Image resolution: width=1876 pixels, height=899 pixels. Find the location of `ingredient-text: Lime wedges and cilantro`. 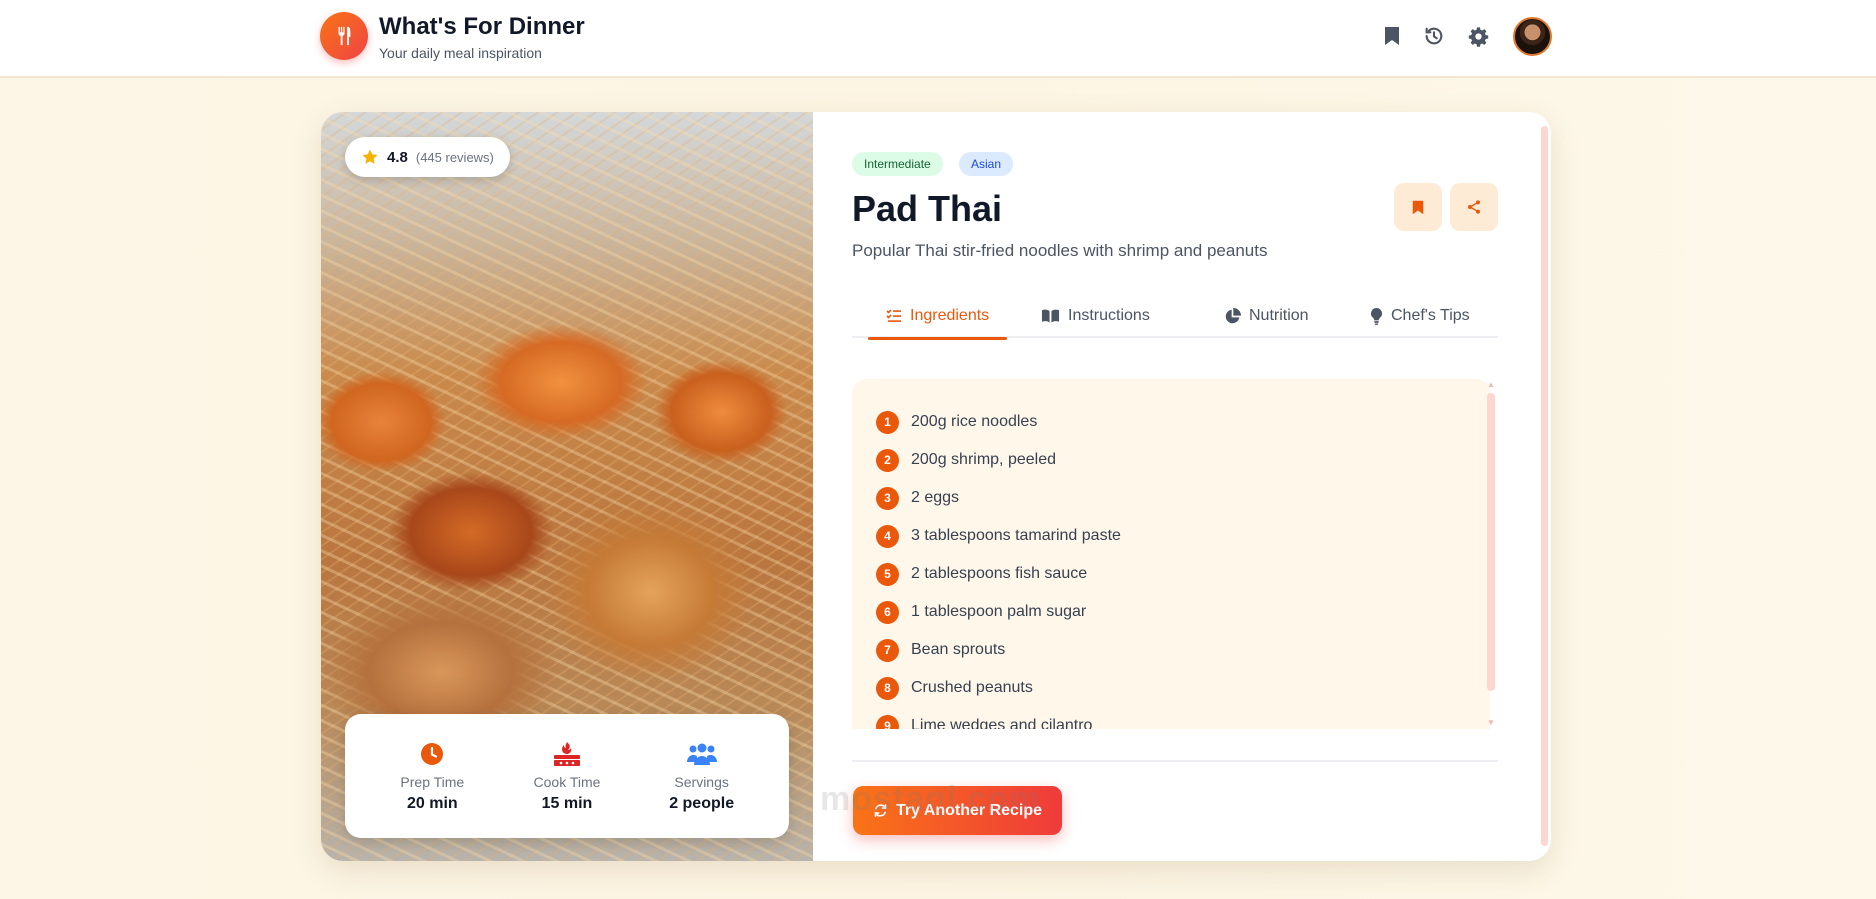

ingredient-text: Lime wedges and cilantro is located at coordinates (1002, 723).